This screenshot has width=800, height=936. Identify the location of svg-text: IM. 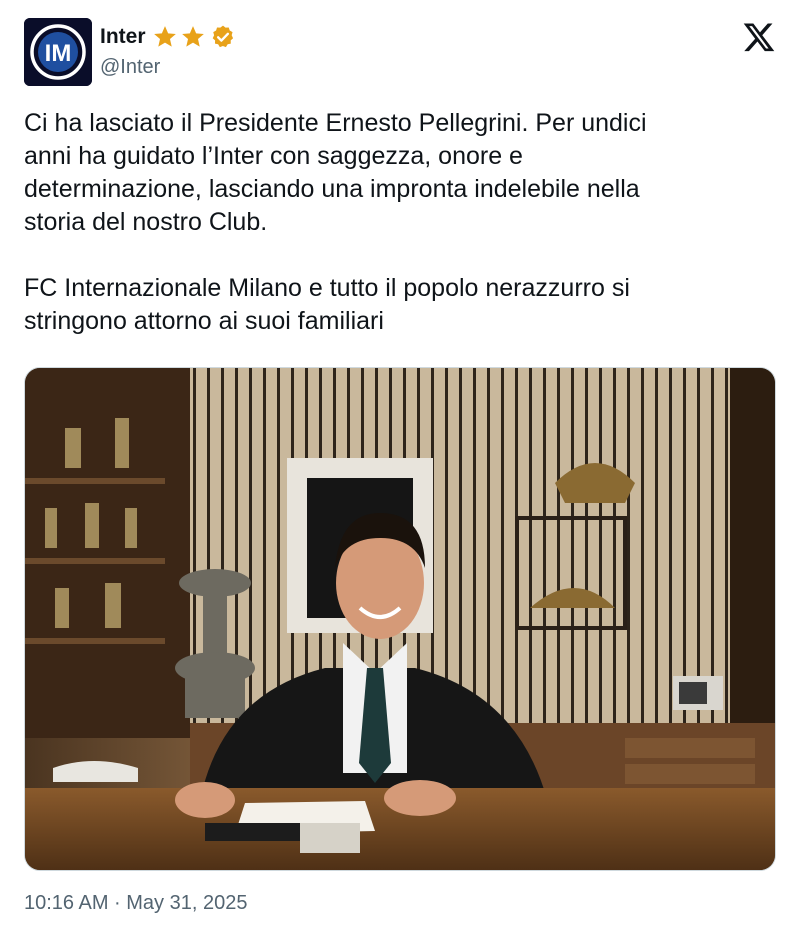
(58, 53).